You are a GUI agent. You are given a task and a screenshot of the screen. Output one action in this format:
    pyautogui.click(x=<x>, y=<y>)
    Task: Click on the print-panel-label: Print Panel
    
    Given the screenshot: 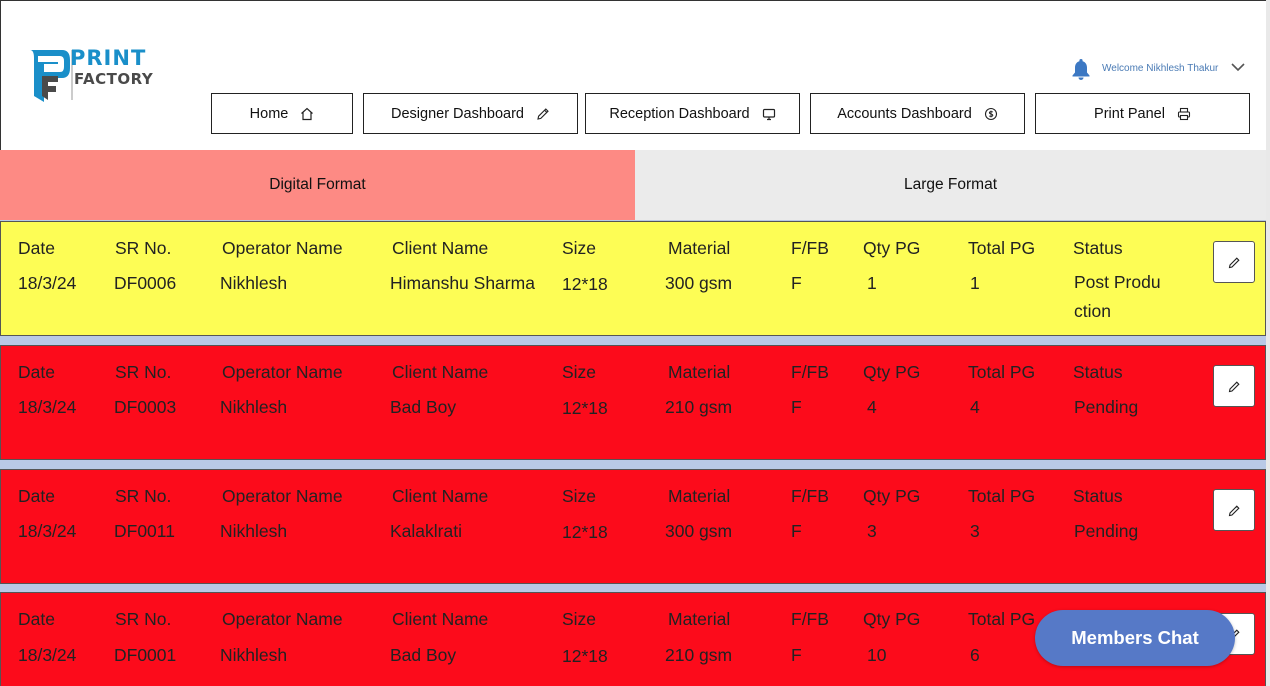 What is the action you would take?
    pyautogui.click(x=1129, y=113)
    